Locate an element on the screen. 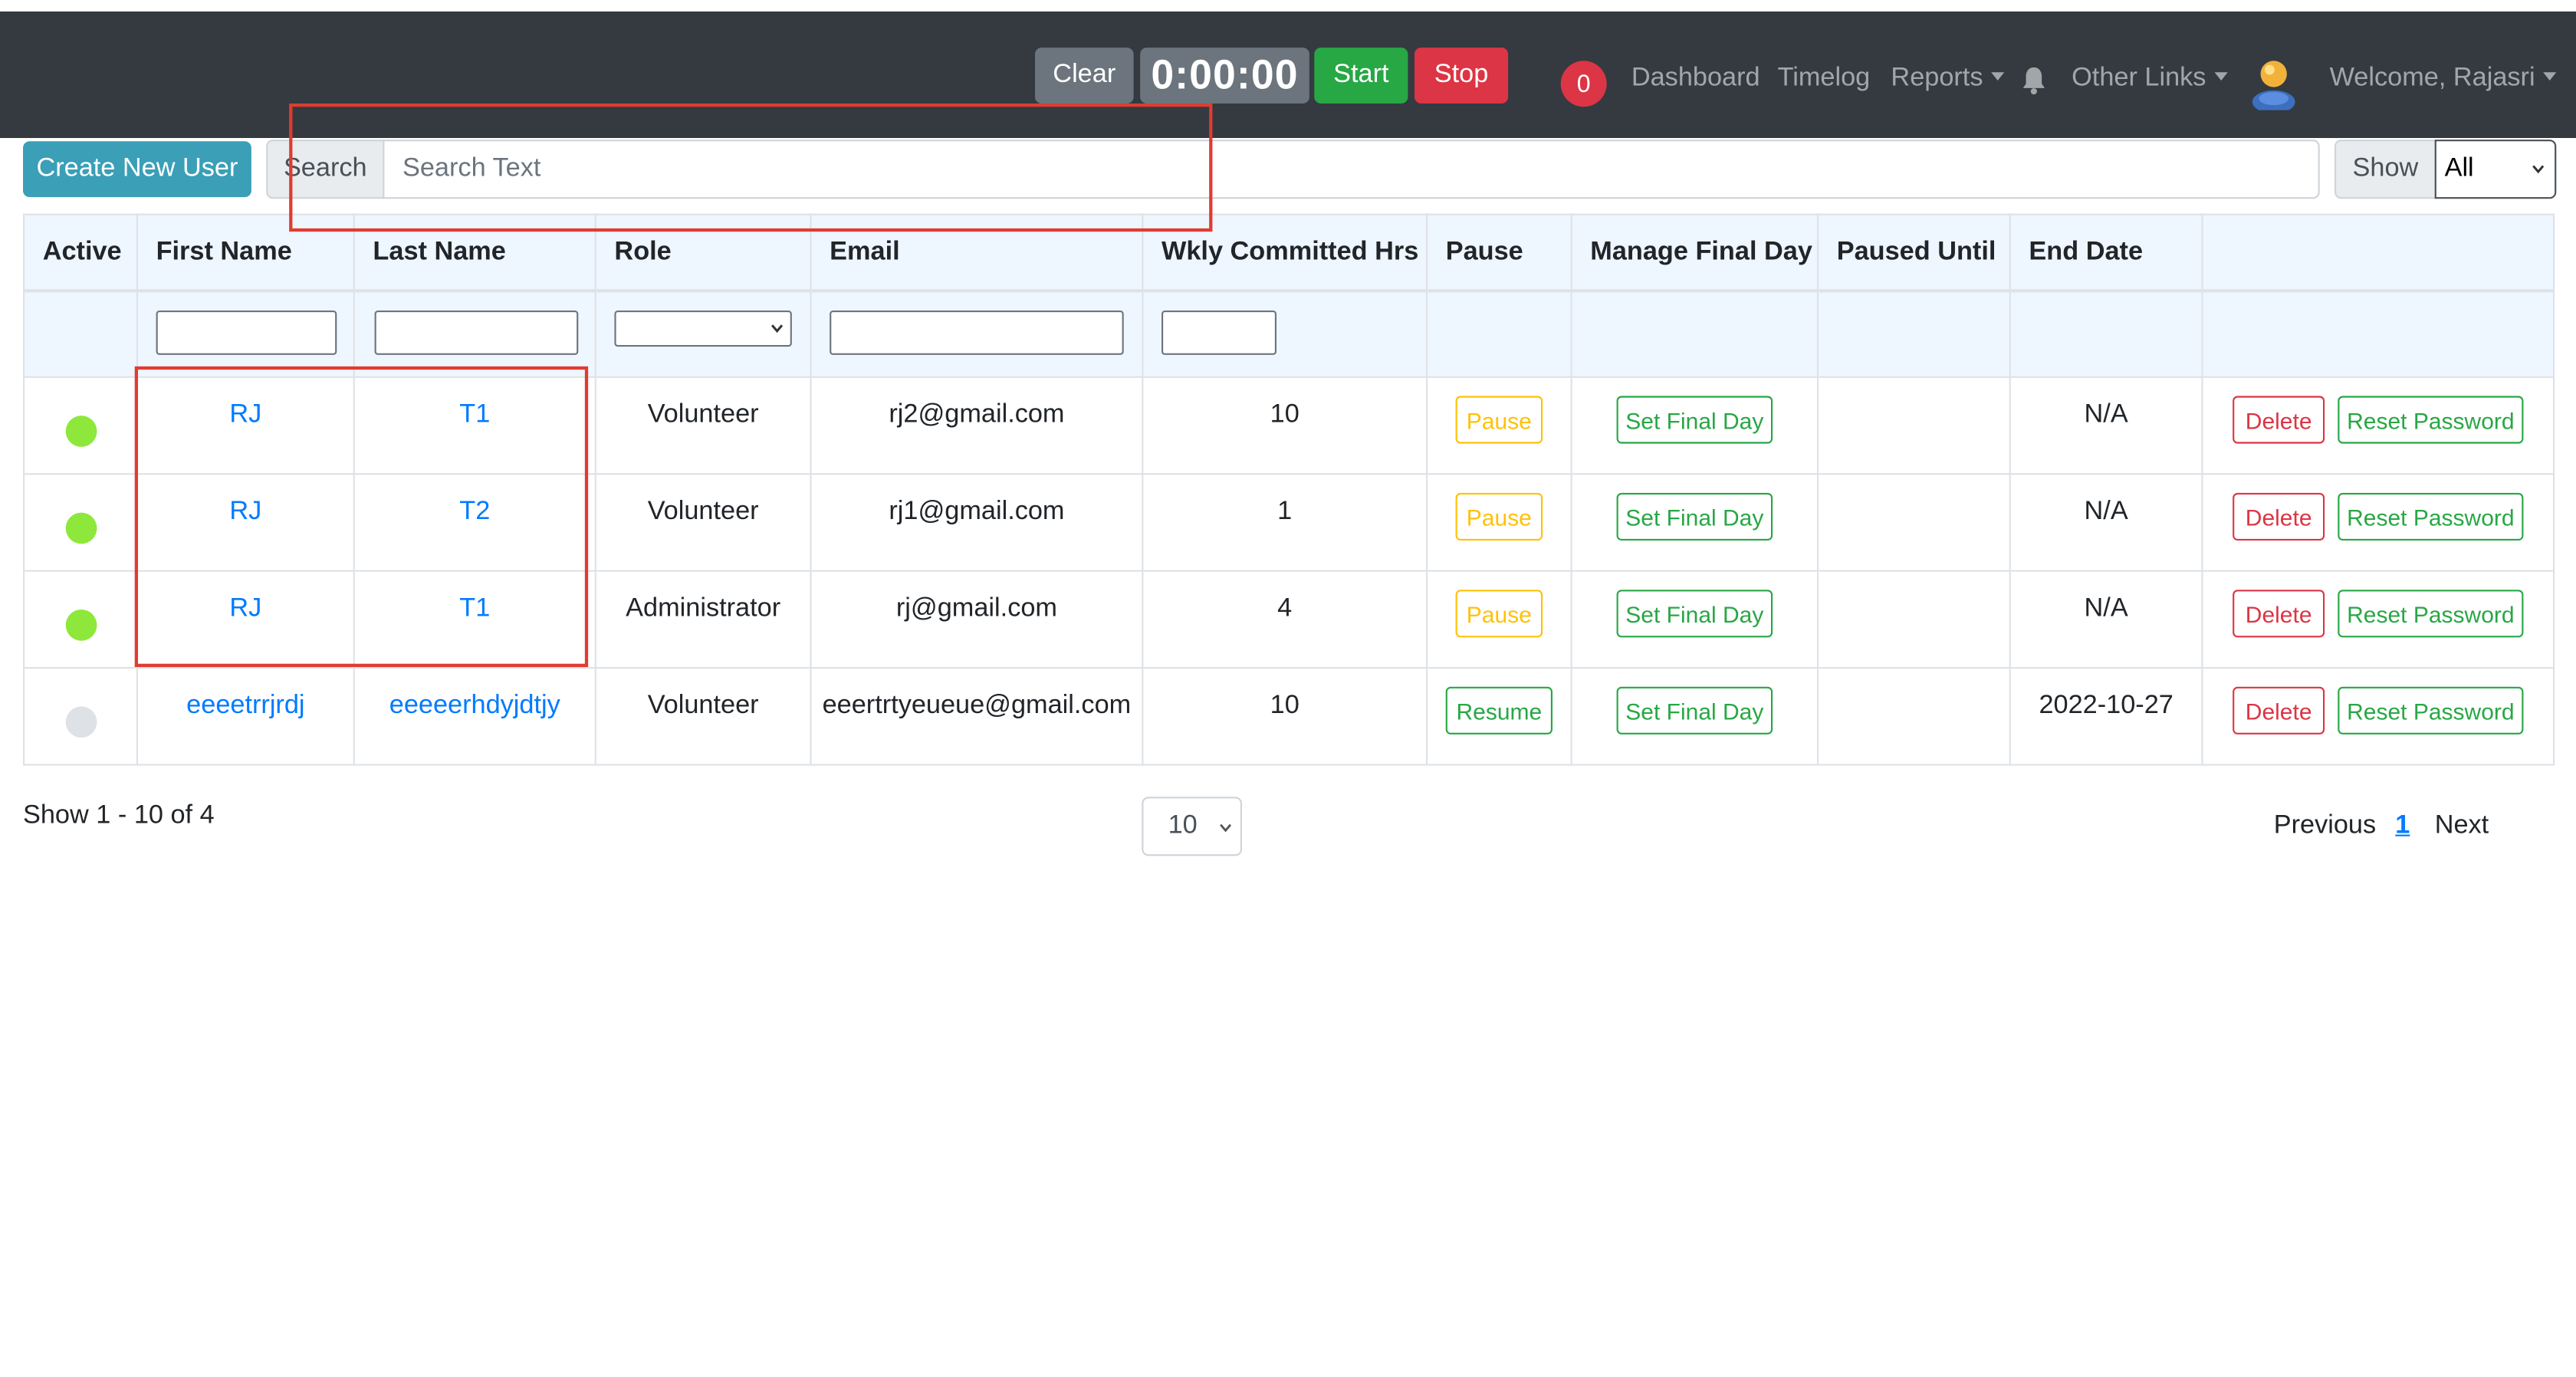 The image size is (2576, 1377). column-header-actions is located at coordinates (2378, 253).